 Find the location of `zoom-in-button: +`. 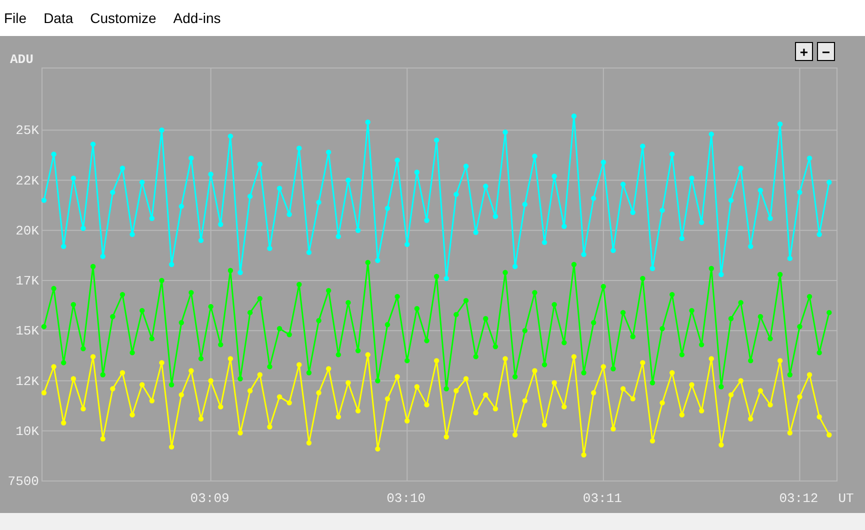

zoom-in-button: + is located at coordinates (804, 51).